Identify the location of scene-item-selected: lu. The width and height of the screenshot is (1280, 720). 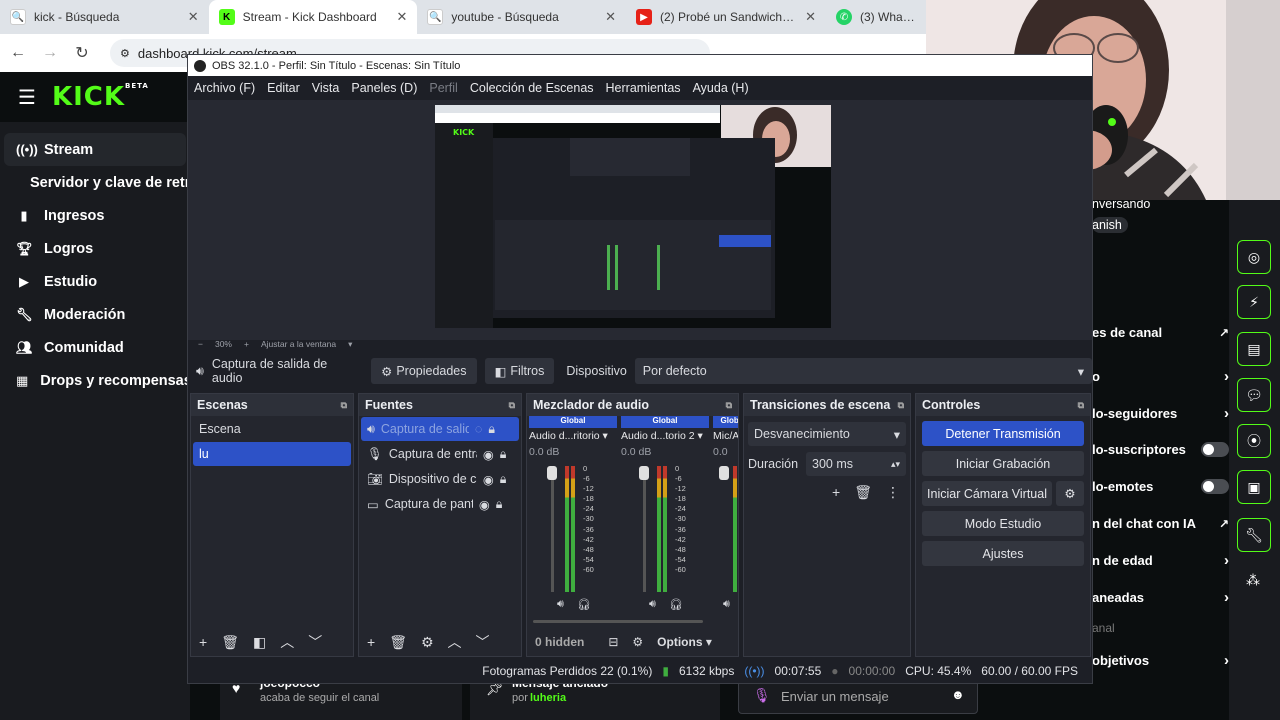
(272, 454).